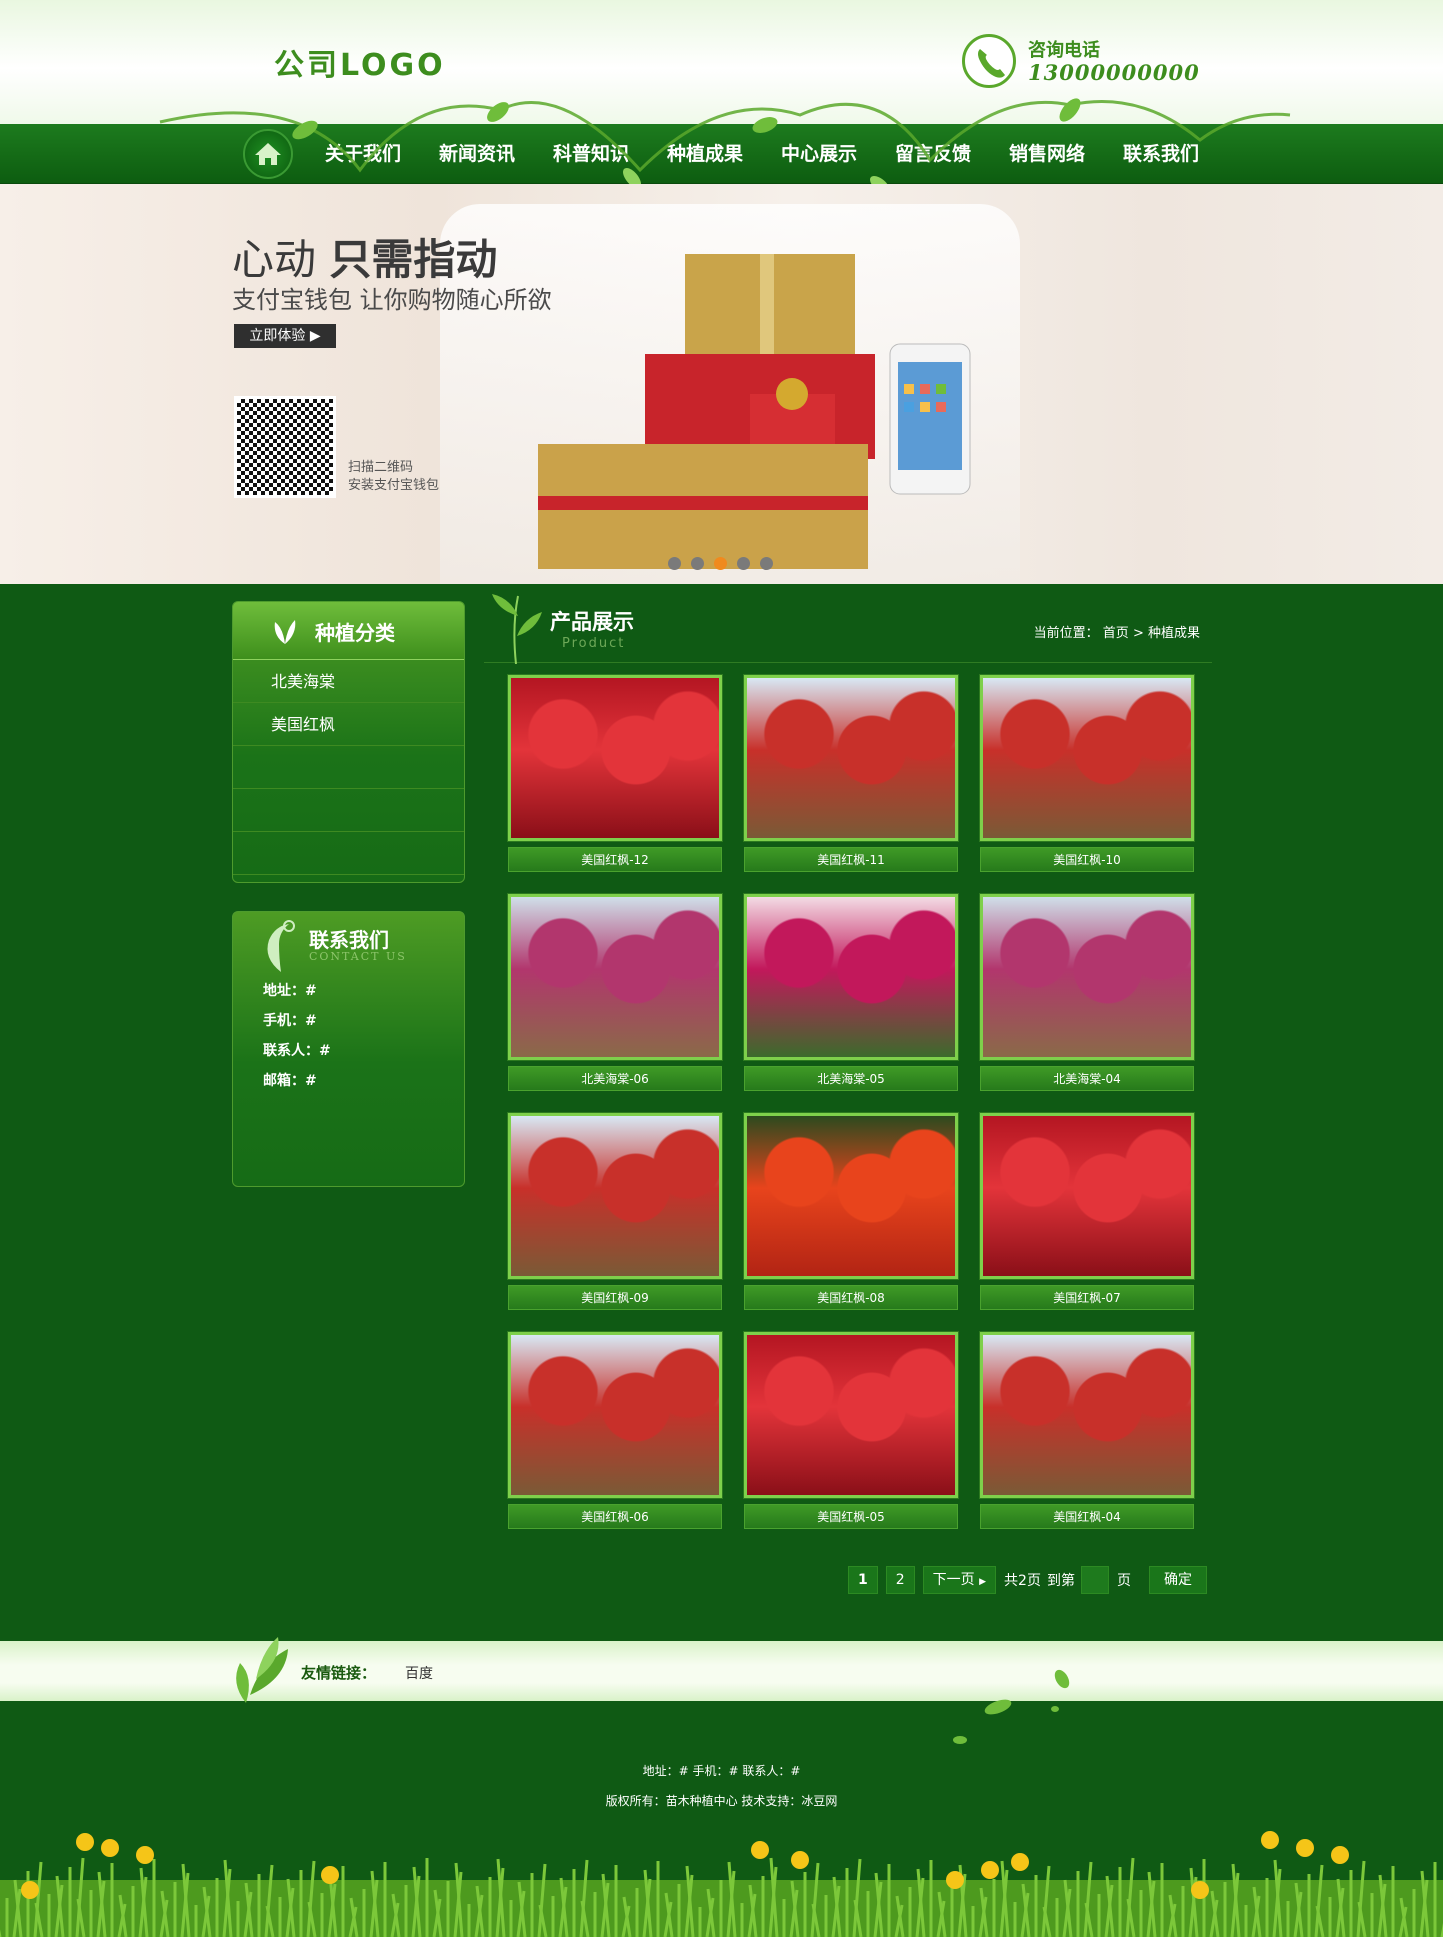  Describe the element at coordinates (851, 859) in the screenshot. I see `product-caption: 美国红枫-11` at that location.